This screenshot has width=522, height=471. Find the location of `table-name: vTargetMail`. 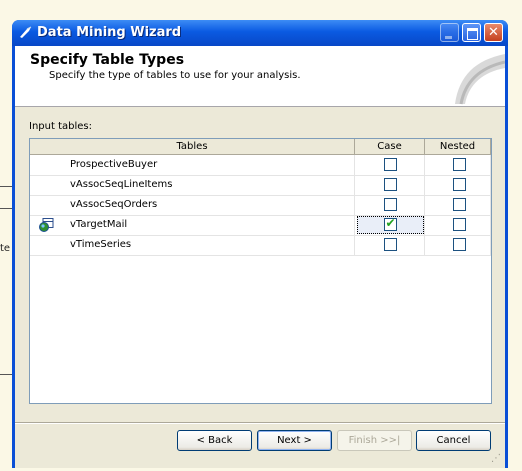

table-name: vTargetMail is located at coordinates (99, 224).